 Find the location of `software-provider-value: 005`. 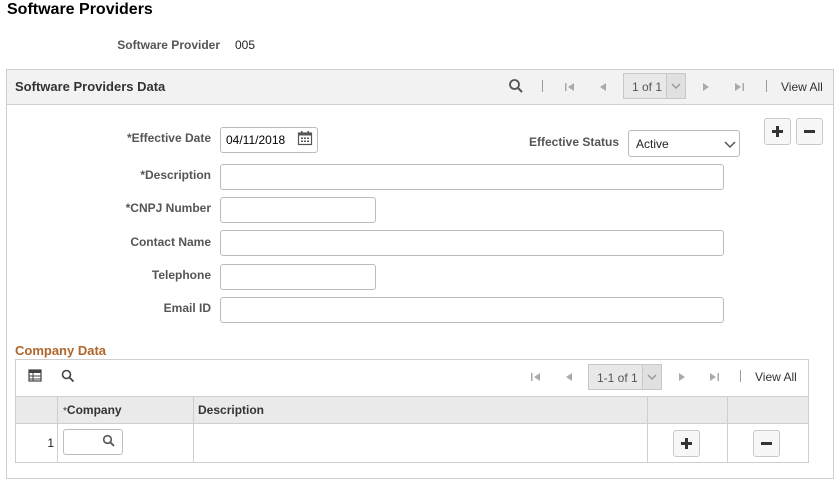

software-provider-value: 005 is located at coordinates (245, 45).